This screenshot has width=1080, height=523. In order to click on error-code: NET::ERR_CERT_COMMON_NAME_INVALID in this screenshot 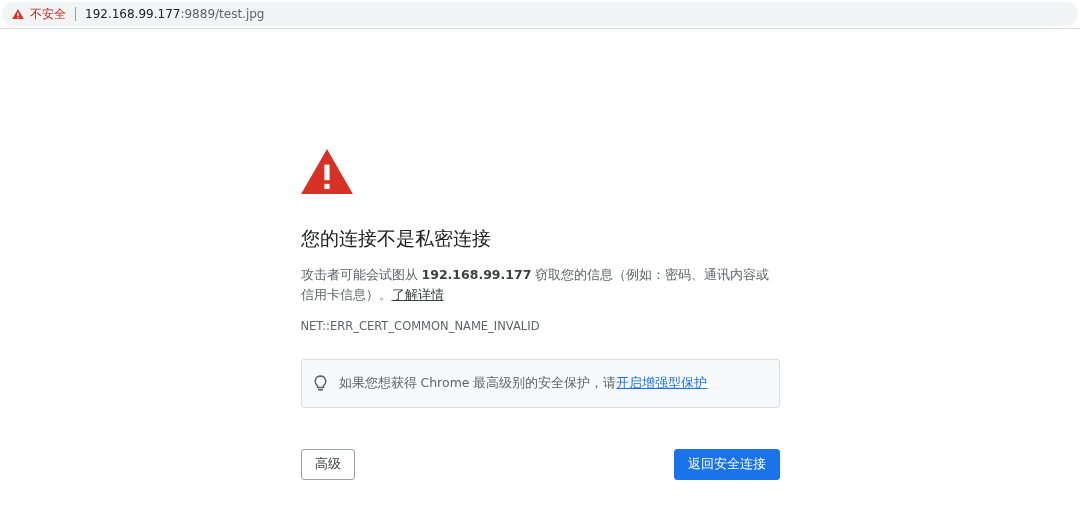, I will do `click(420, 326)`.